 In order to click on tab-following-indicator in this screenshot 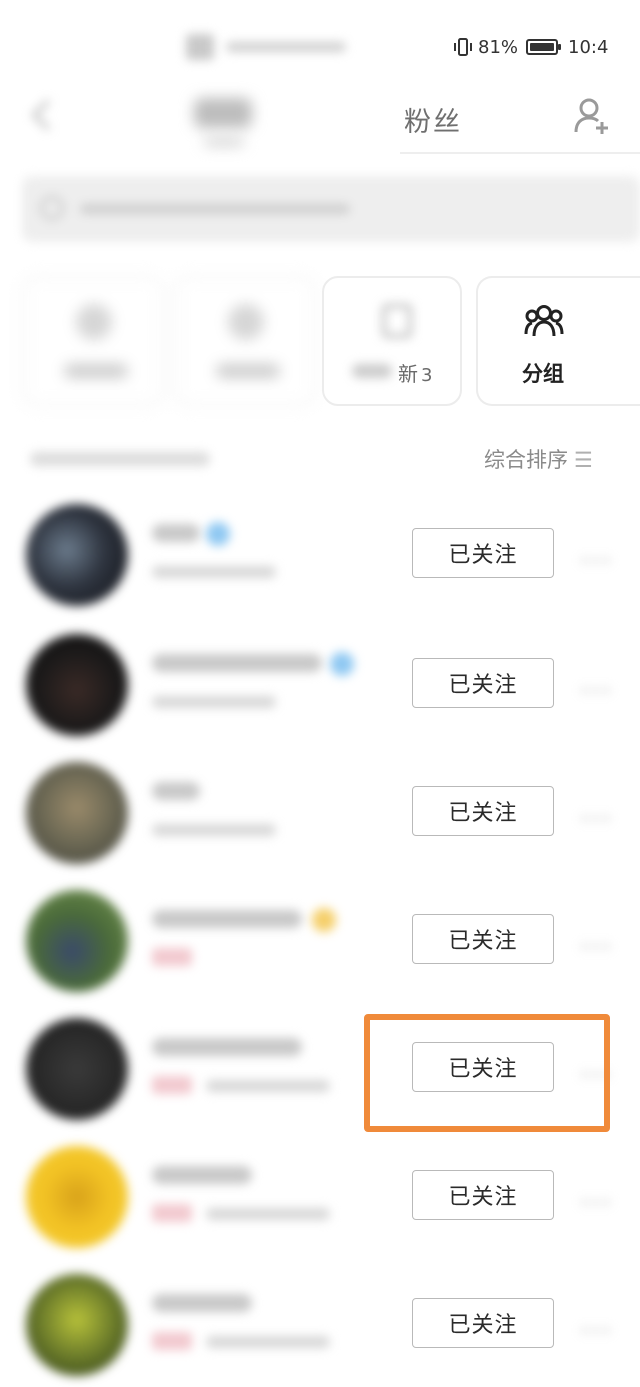, I will do `click(224, 142)`.